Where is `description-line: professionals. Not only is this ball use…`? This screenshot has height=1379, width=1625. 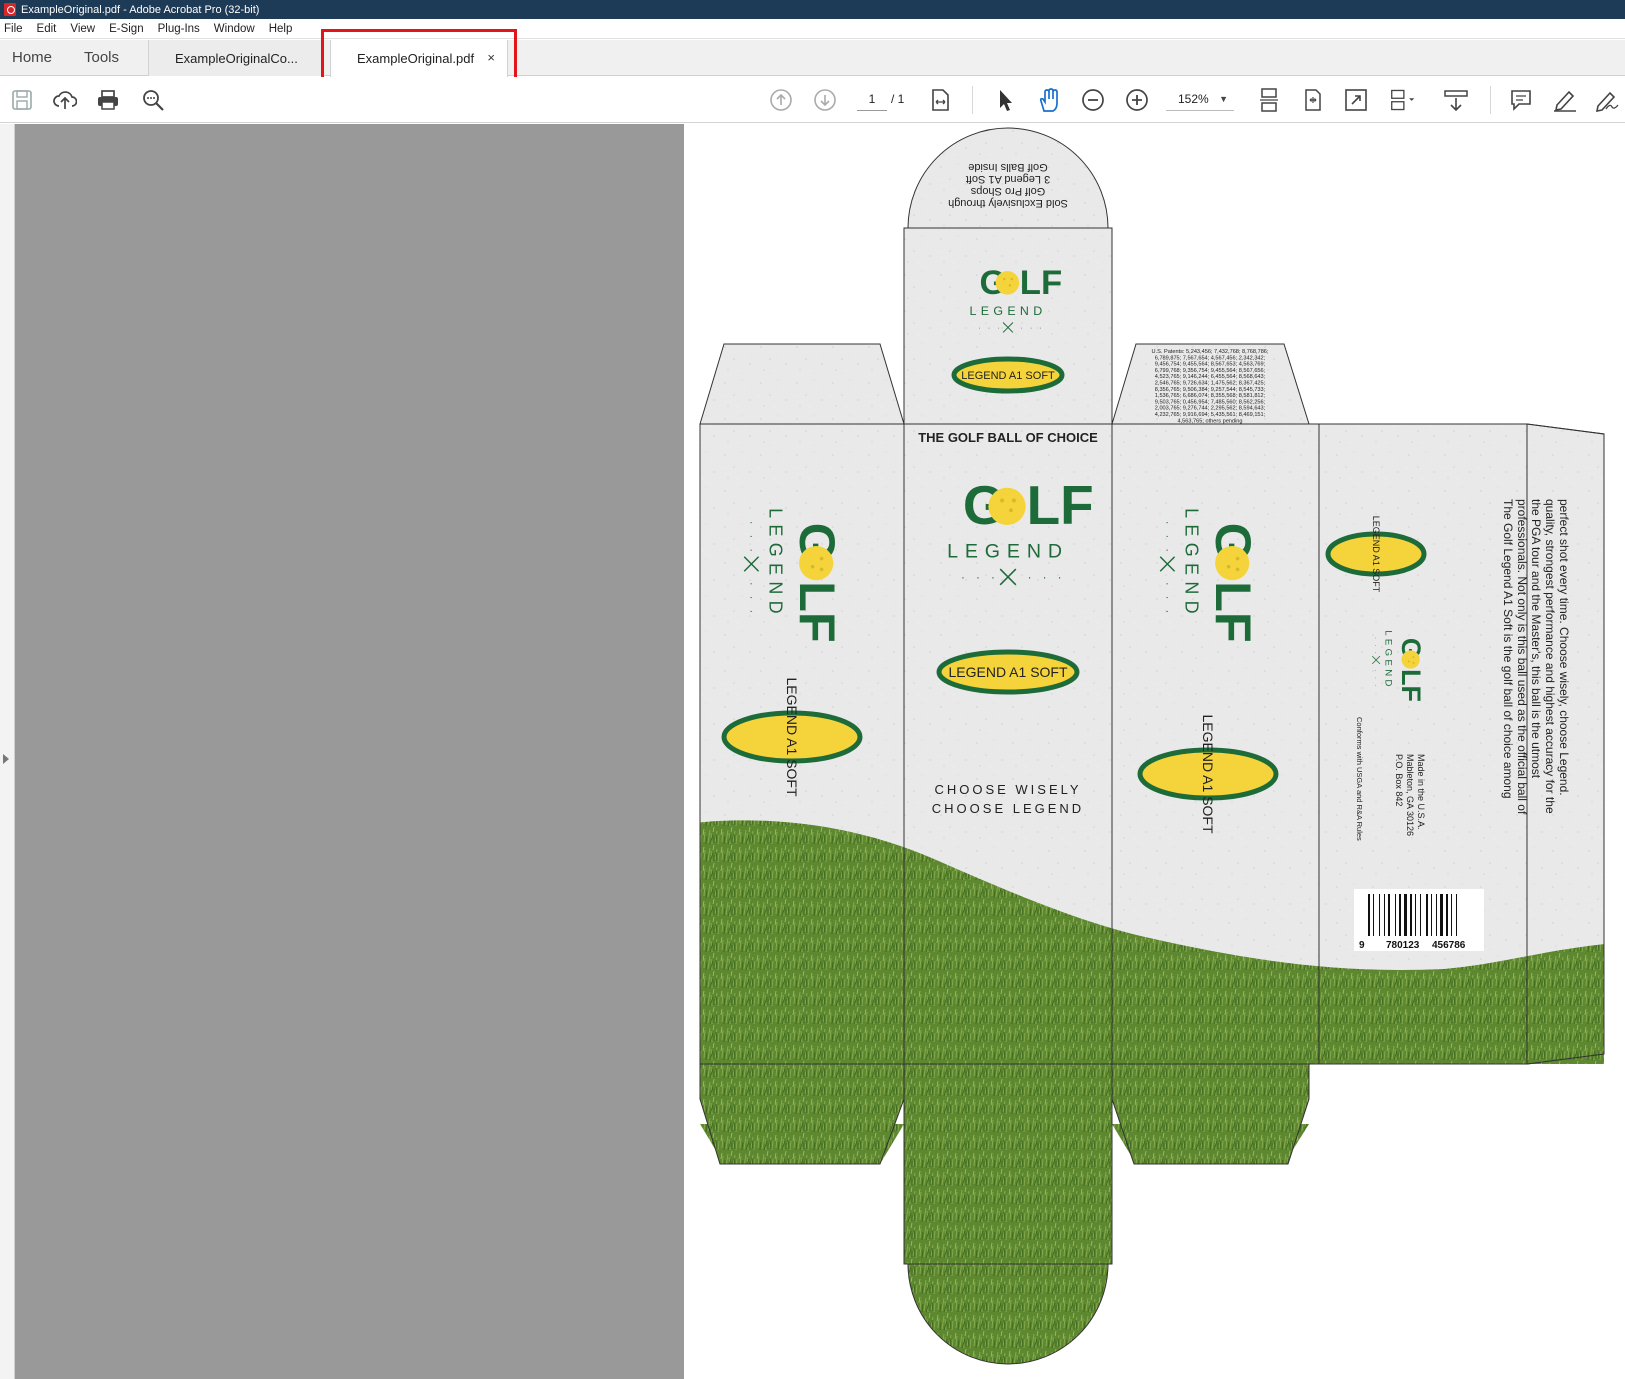
description-line: professionals. Not only is this ball use… is located at coordinates (1522, 657).